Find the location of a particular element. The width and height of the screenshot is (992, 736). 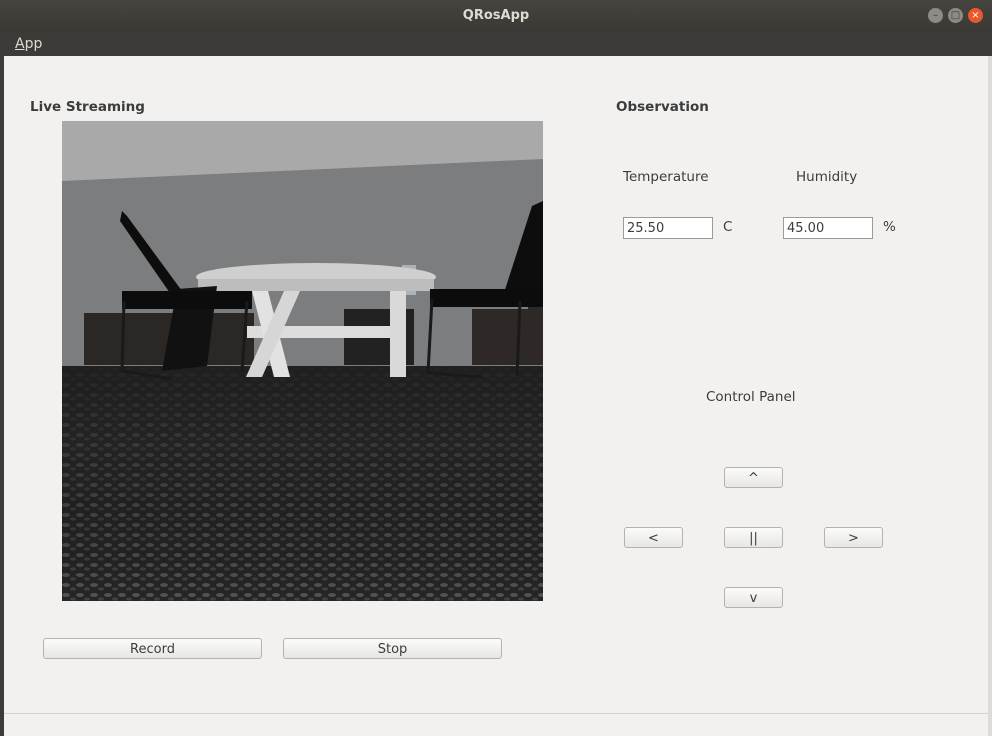

control-panel-label: Control Panel is located at coordinates (751, 397).